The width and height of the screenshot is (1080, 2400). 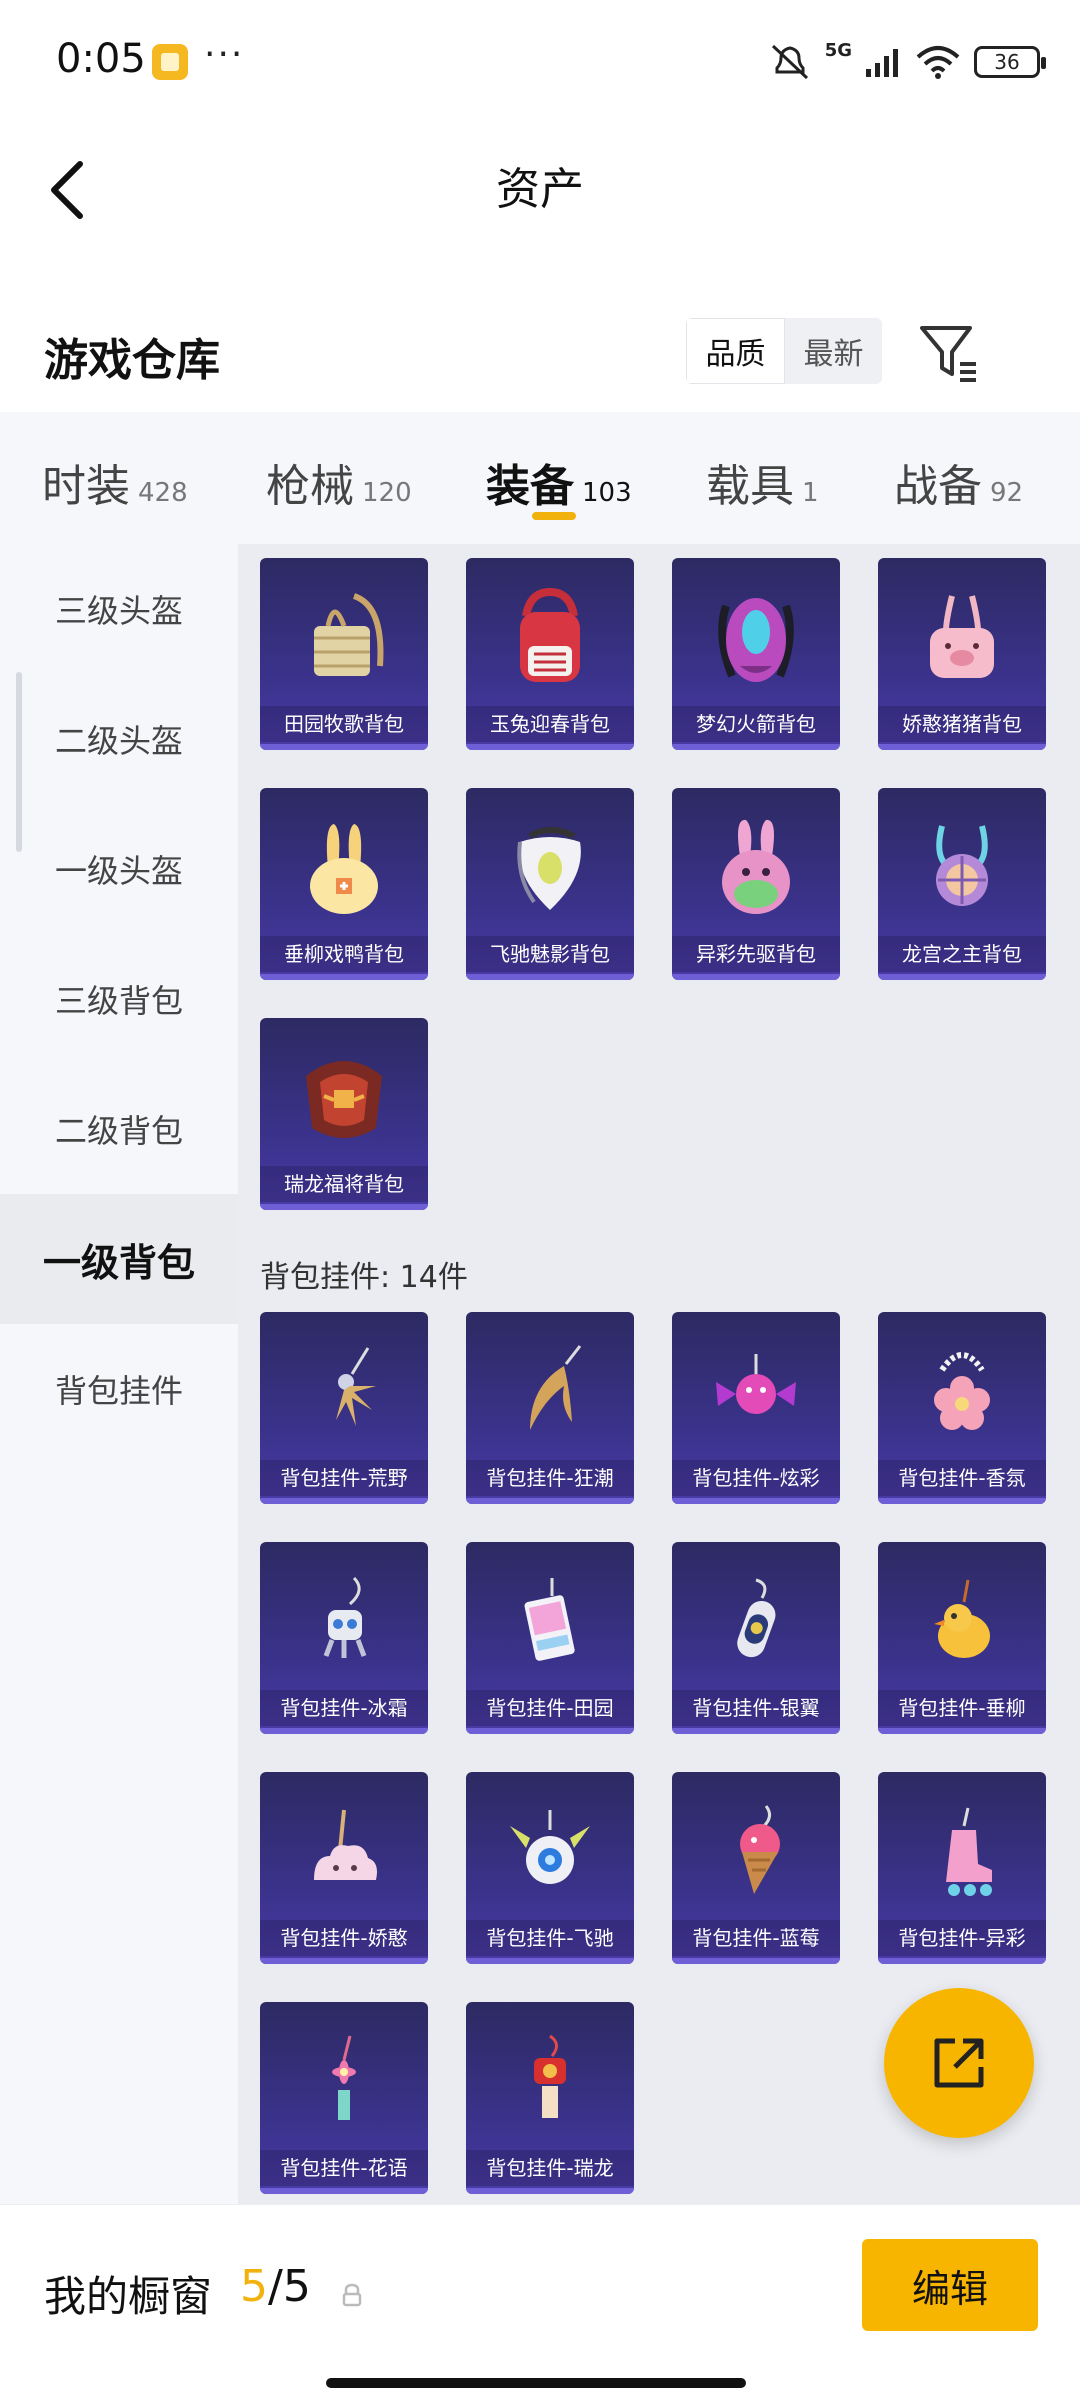 I want to click on share-button, so click(x=959, y=2063).